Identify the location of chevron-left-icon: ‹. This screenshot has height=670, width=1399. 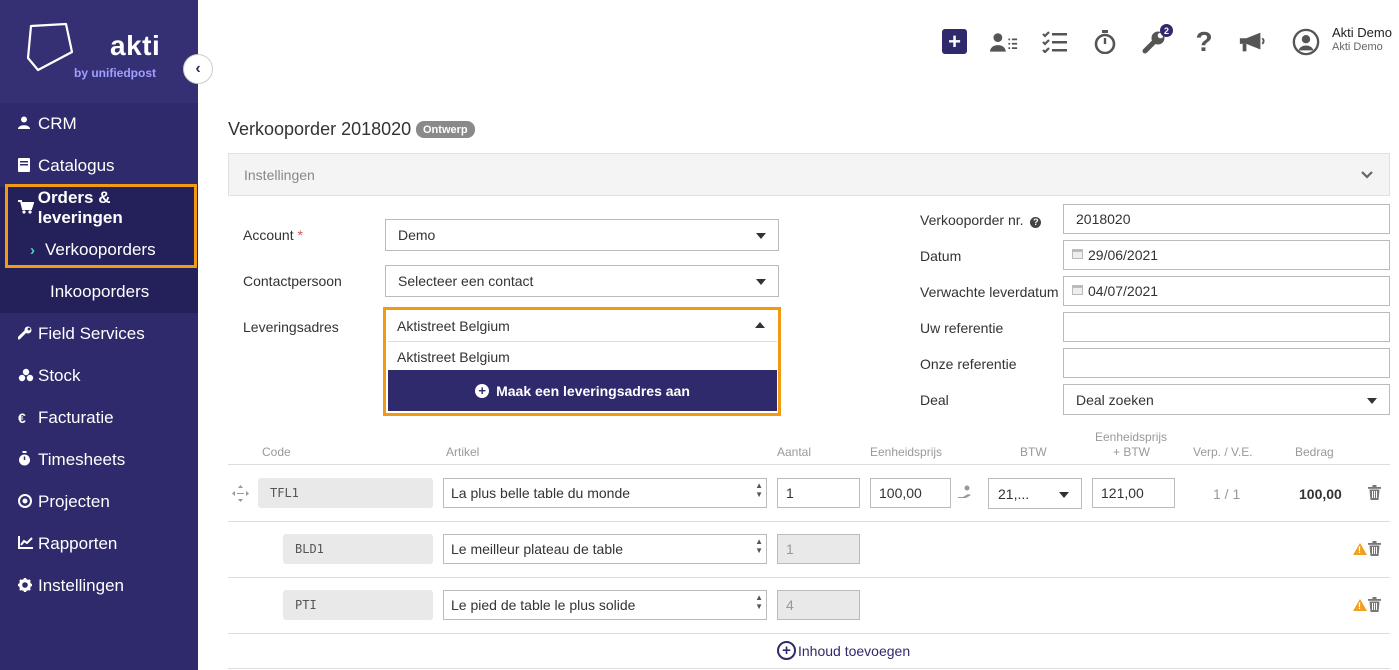
(198, 68).